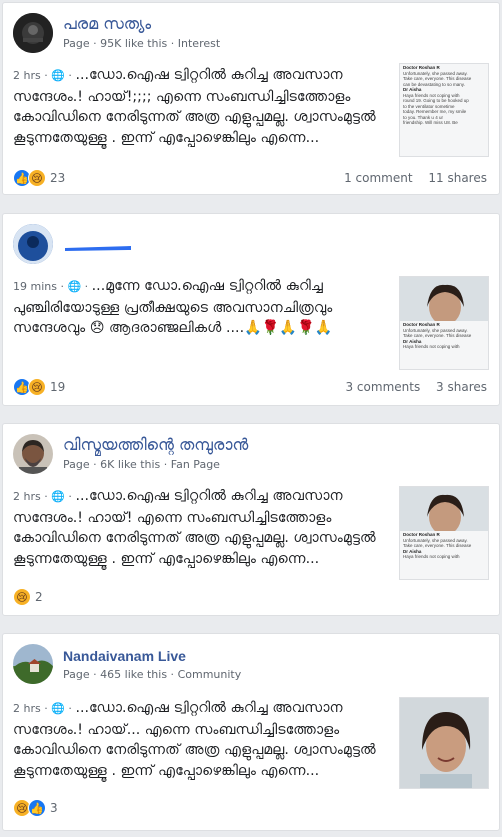  I want to click on reactions: 😢 👍 3, so click(35, 808).